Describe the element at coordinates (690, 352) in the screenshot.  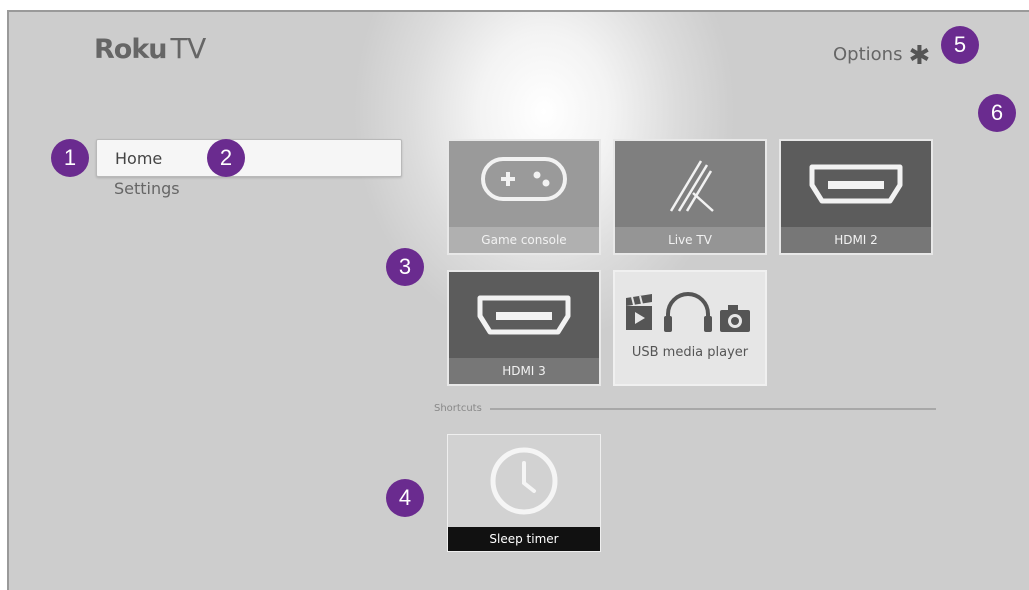
I see `tile-label: USB media player` at that location.